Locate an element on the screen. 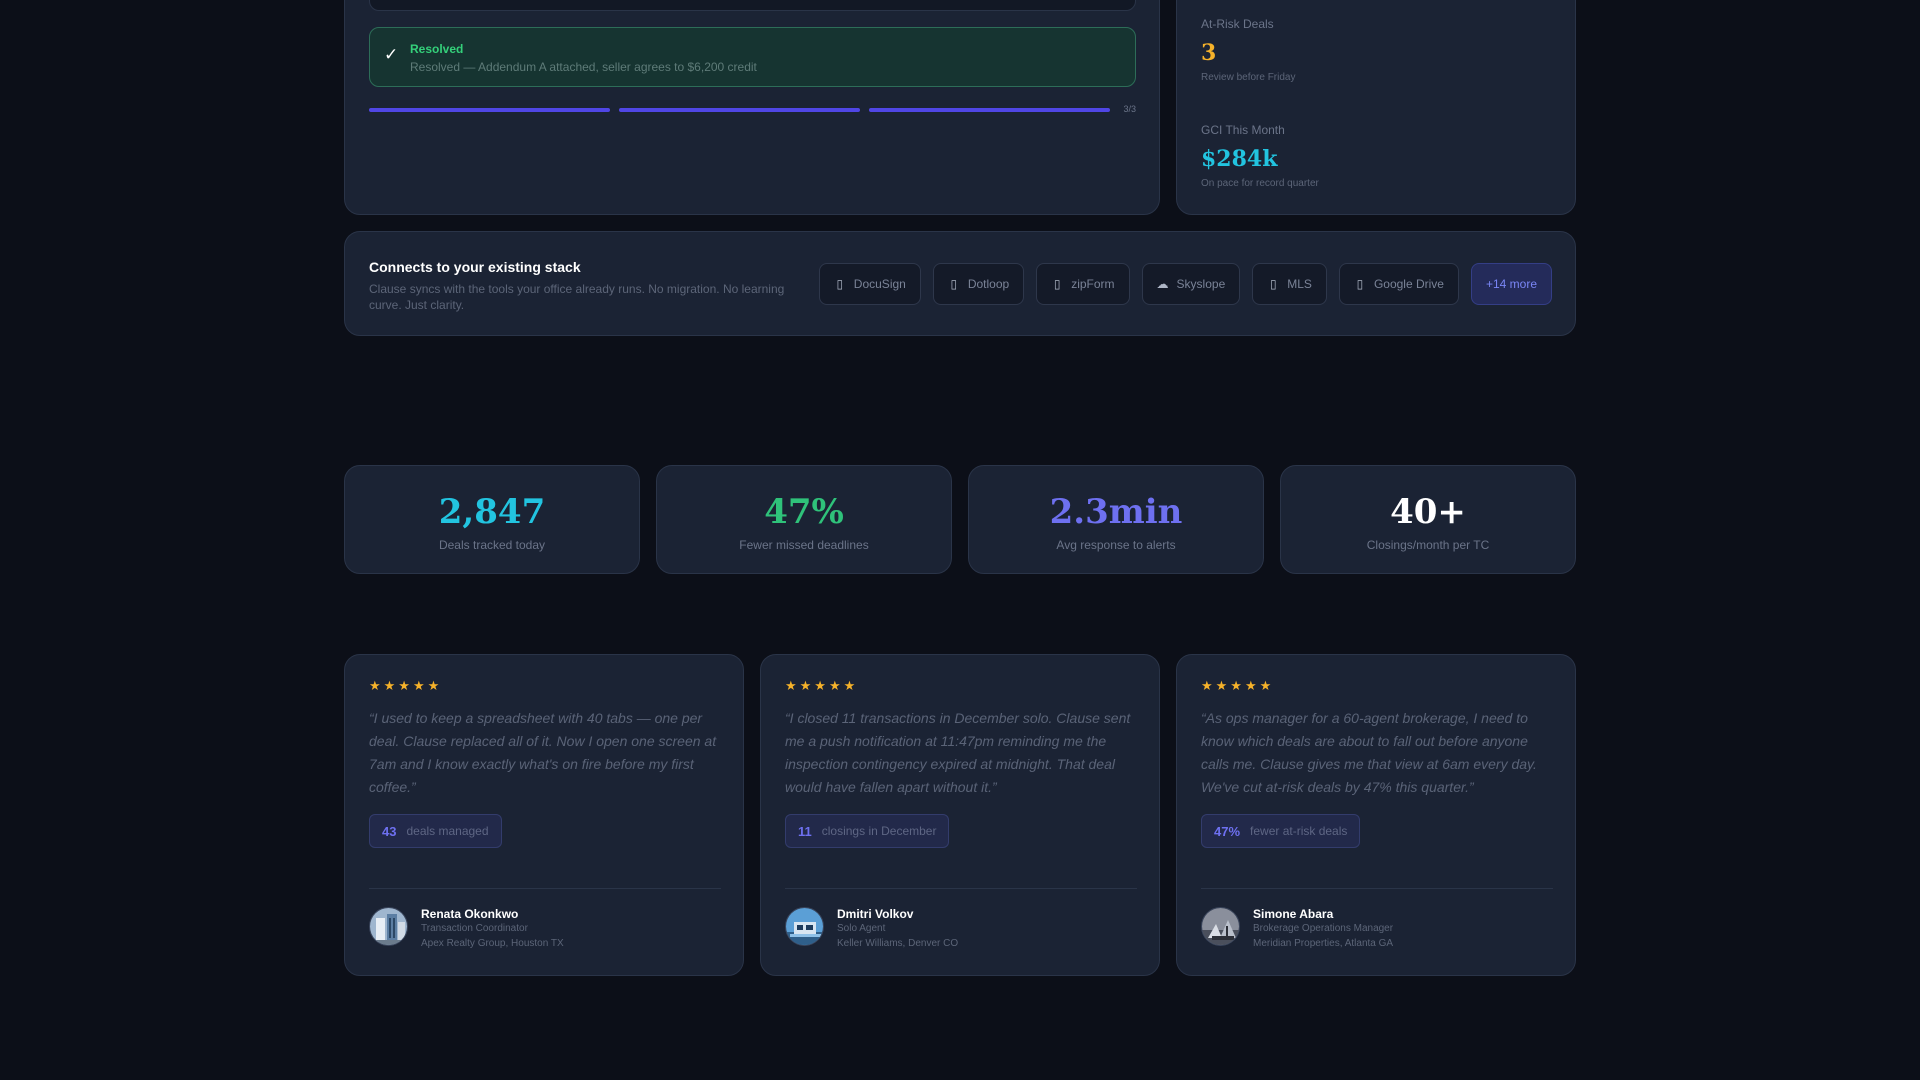 This screenshot has width=1920, height=1080. stat-label: Fewer missed deadlines is located at coordinates (804, 545).